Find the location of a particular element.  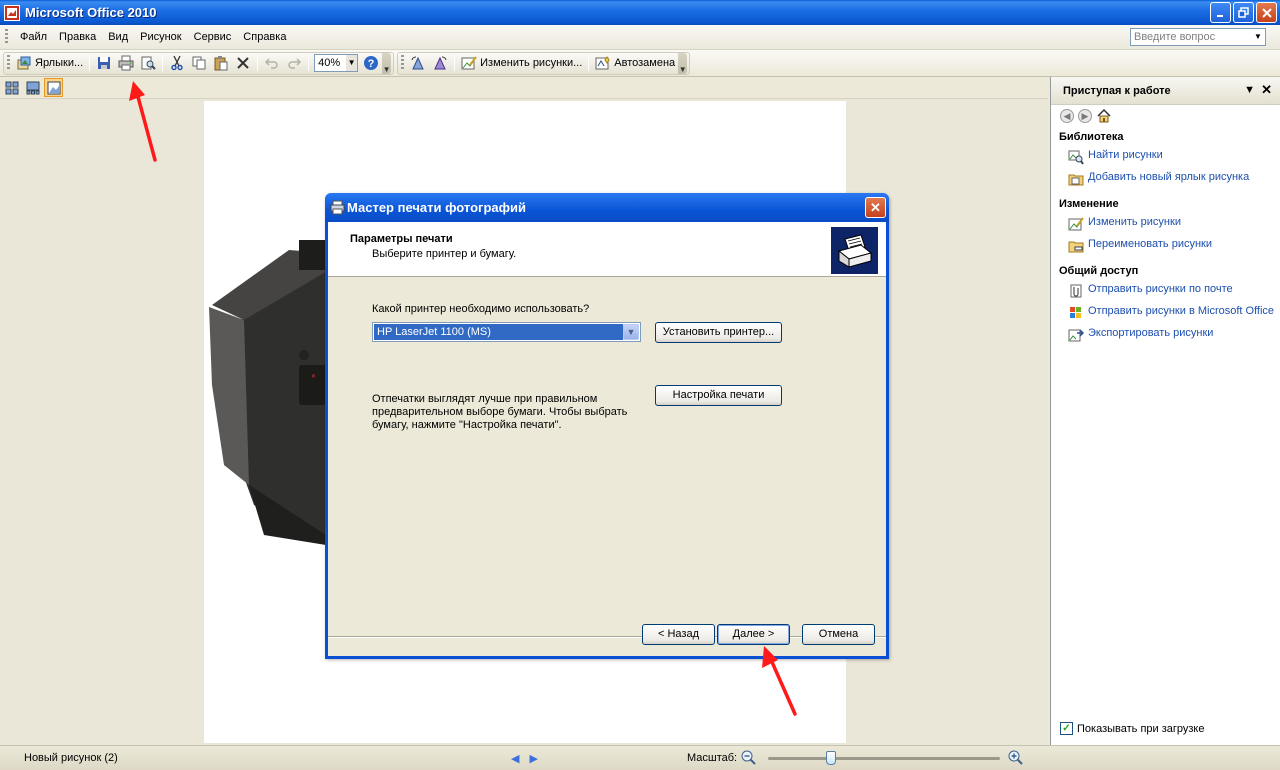

help-icon: ? is located at coordinates (371, 63).